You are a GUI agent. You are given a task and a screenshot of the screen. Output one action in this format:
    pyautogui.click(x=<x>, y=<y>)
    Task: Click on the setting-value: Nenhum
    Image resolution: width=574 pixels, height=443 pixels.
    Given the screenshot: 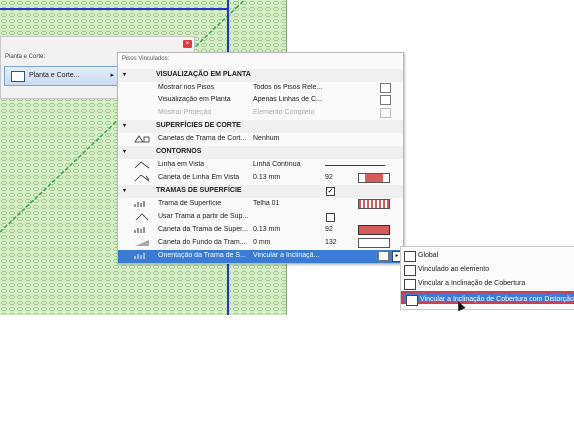 What is the action you would take?
    pyautogui.click(x=289, y=138)
    